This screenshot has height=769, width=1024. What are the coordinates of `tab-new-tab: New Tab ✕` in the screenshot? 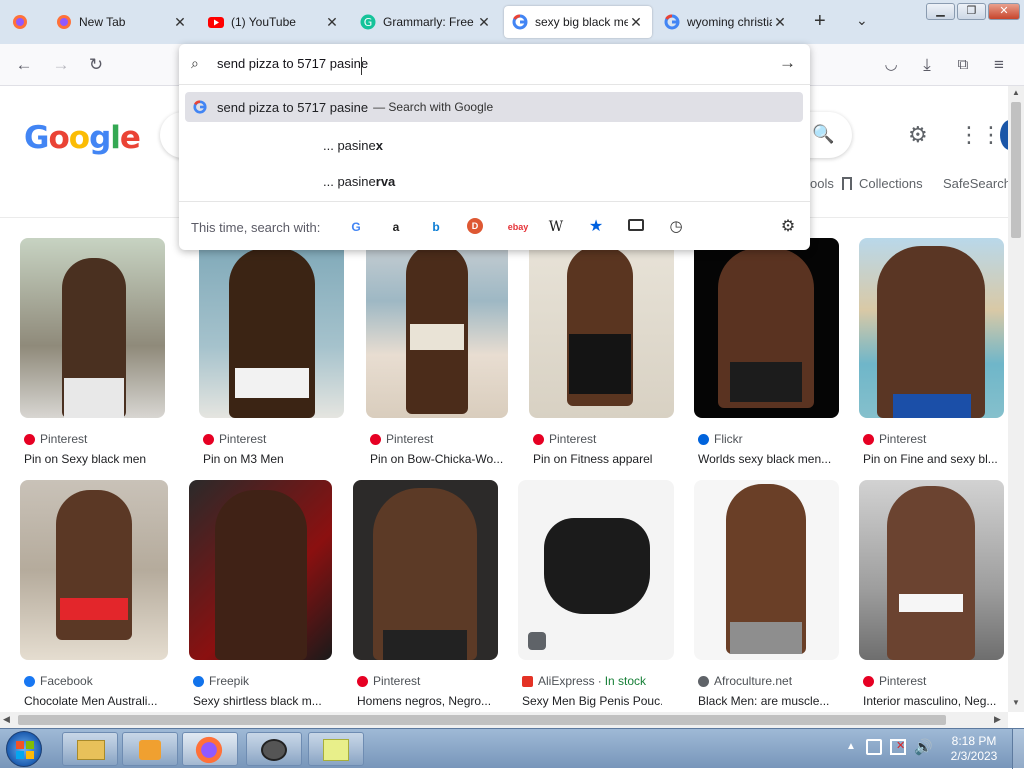 It's located at (122, 22).